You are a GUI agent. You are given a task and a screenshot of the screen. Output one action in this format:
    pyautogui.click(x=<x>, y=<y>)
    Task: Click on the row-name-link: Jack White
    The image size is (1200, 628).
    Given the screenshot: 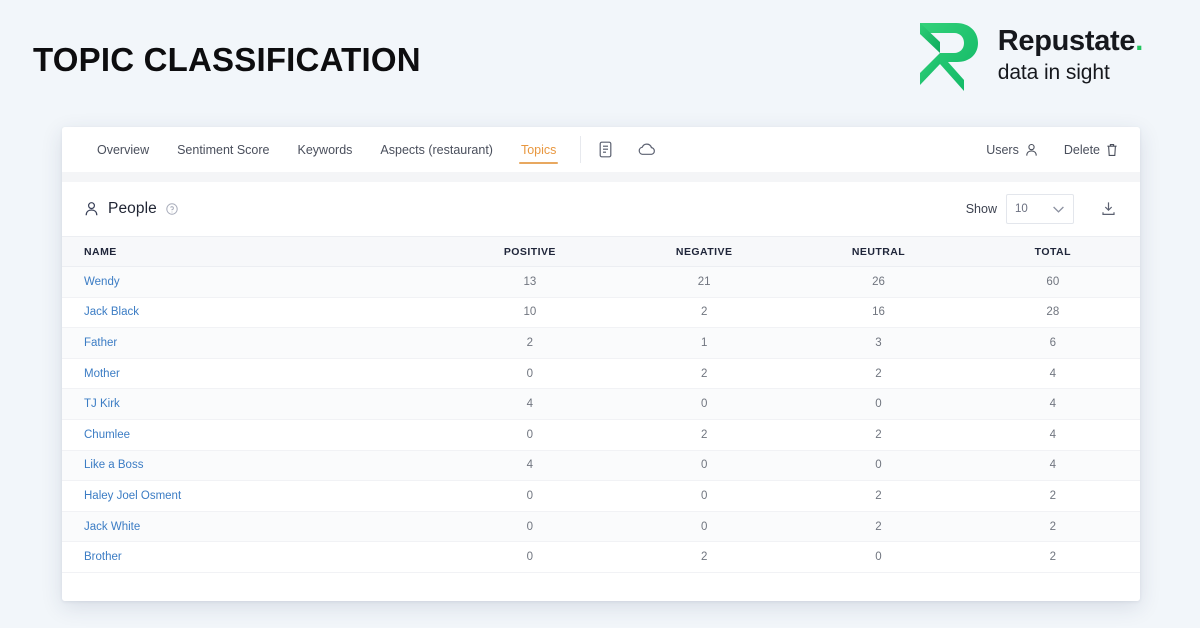 What is the action you would take?
    pyautogui.click(x=252, y=527)
    